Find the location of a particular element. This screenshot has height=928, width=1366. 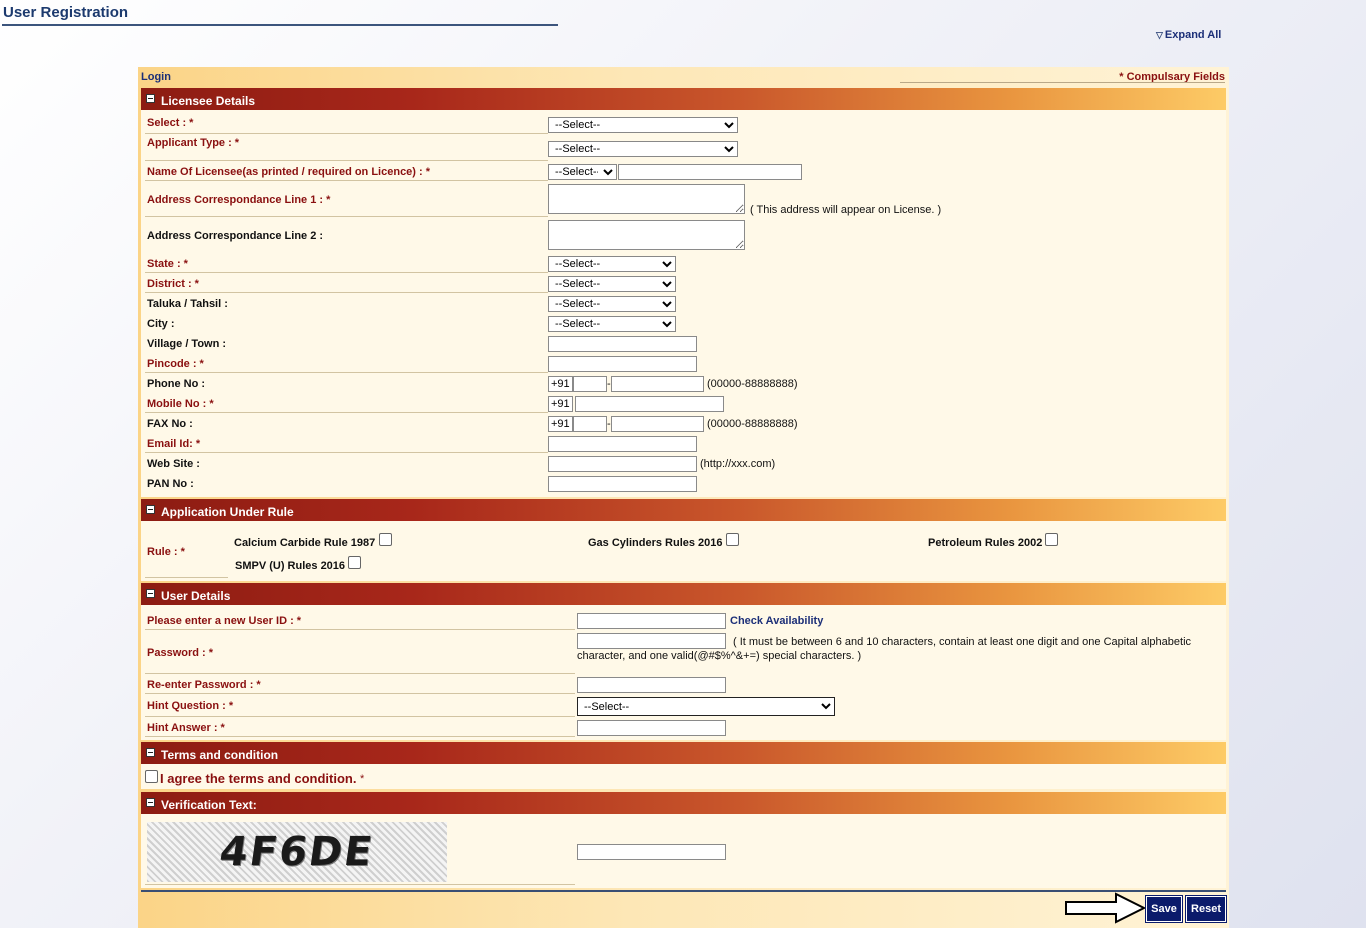

pincode-label: Pincode : * is located at coordinates (175, 364).